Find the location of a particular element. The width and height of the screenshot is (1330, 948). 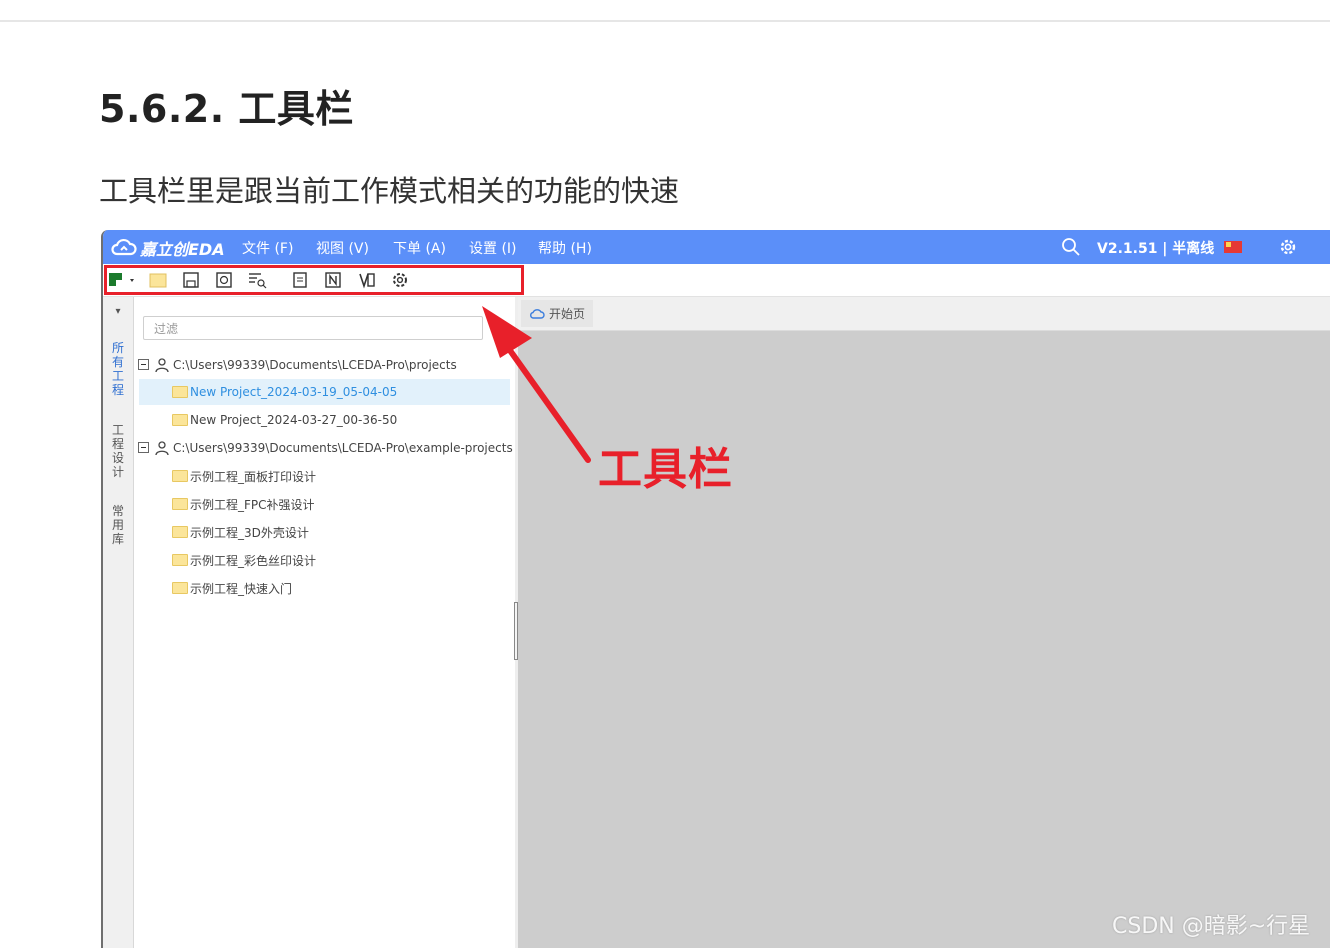

tree-project-row: 示例工程_快速入门 is located at coordinates (324, 588).